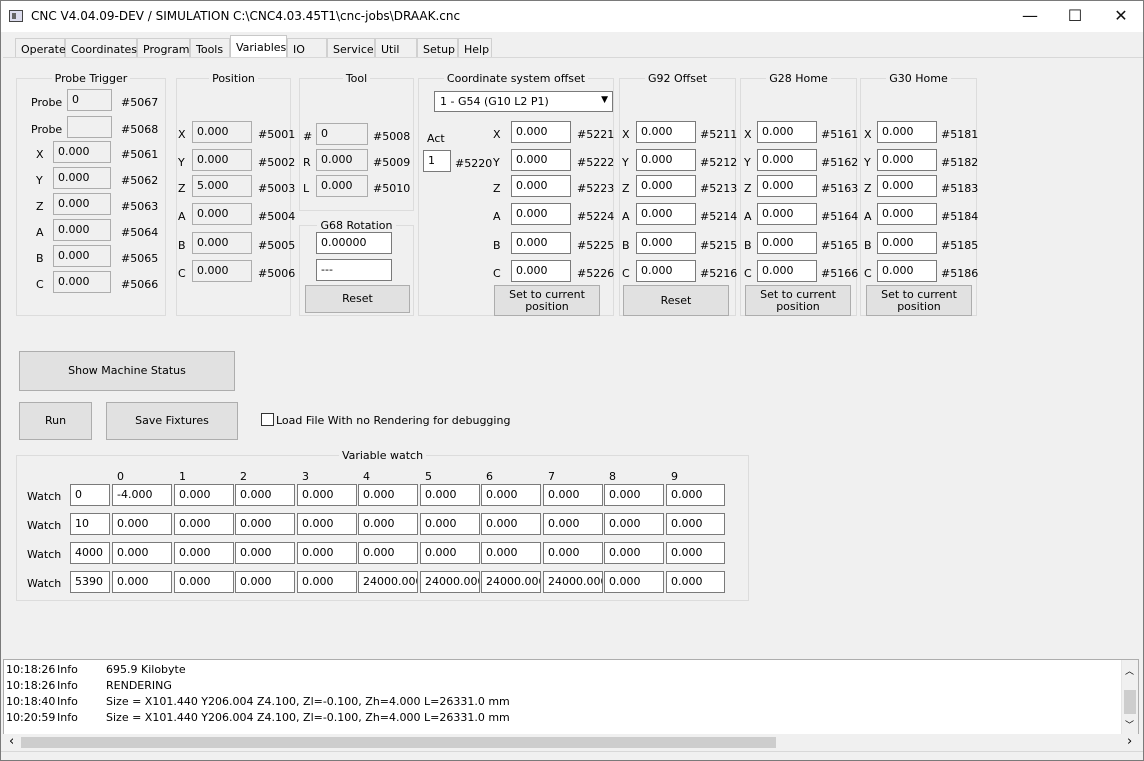 This screenshot has height=761, width=1144. Describe the element at coordinates (204, 553) in the screenshot. I see `watch-value-2-1: 0.000` at that location.